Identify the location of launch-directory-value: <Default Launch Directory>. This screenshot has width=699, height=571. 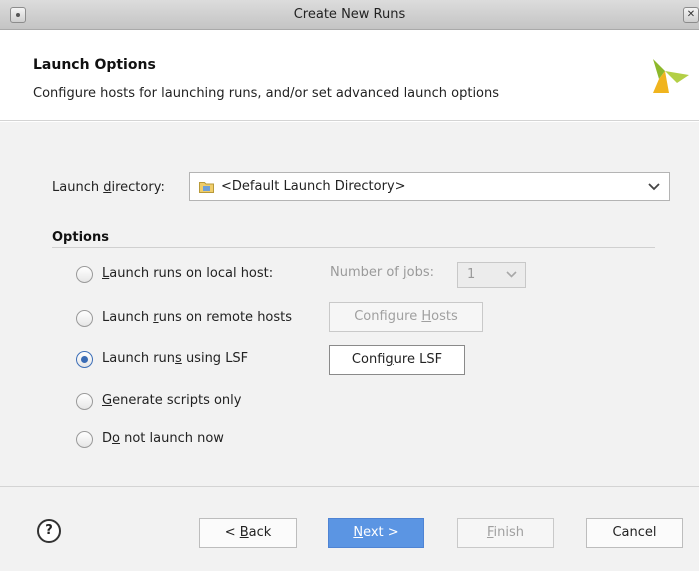
(313, 186).